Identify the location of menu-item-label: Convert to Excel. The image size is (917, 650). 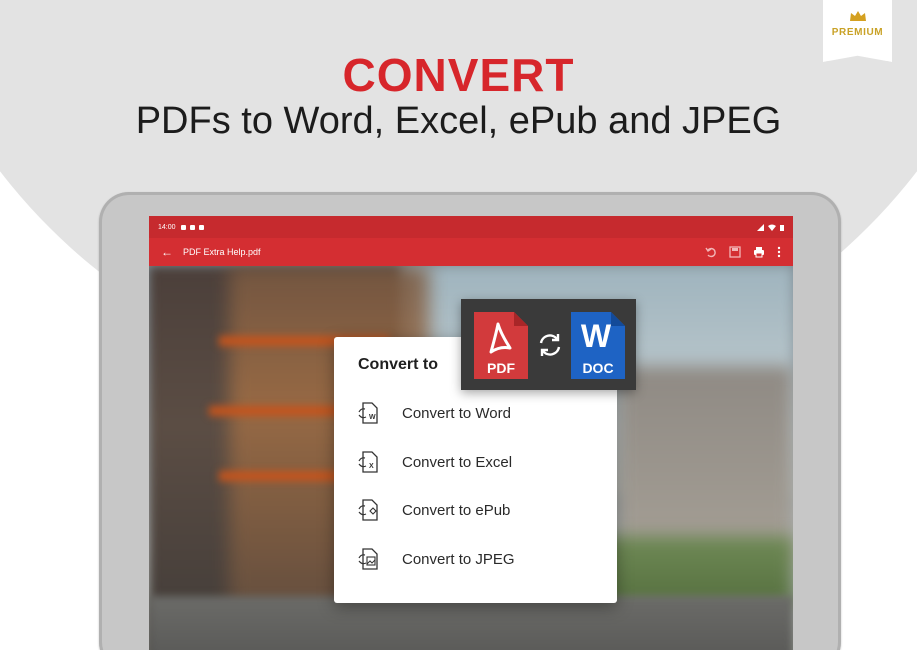
(457, 462).